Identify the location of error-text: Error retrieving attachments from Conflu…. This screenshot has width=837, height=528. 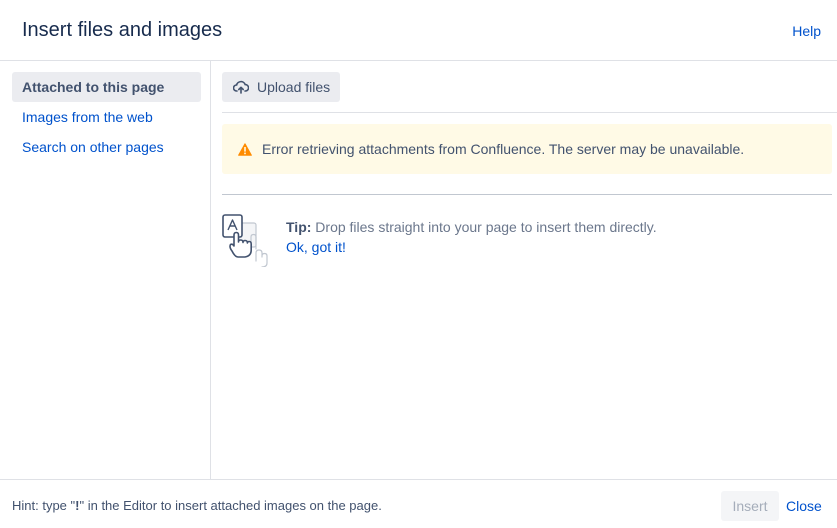
(503, 149).